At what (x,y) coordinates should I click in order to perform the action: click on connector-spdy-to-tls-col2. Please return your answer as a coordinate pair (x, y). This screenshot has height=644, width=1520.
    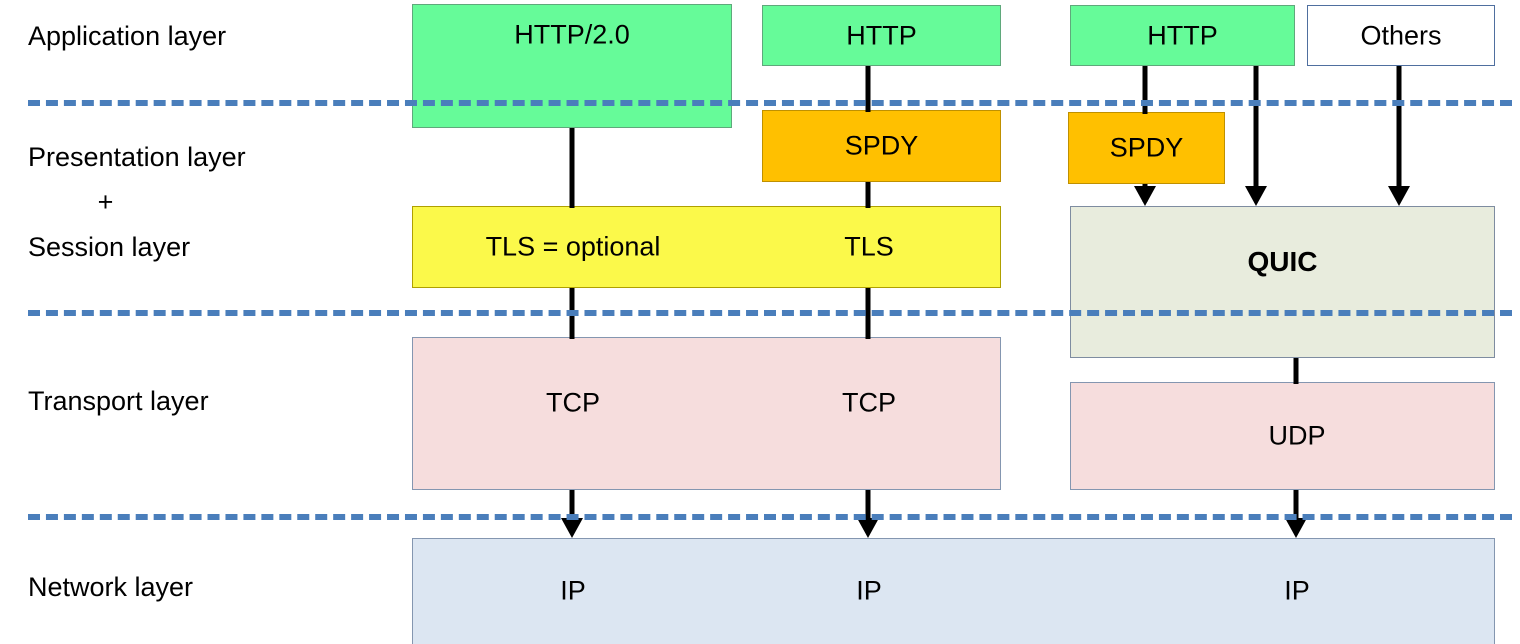
    Looking at the image, I should click on (868, 195).